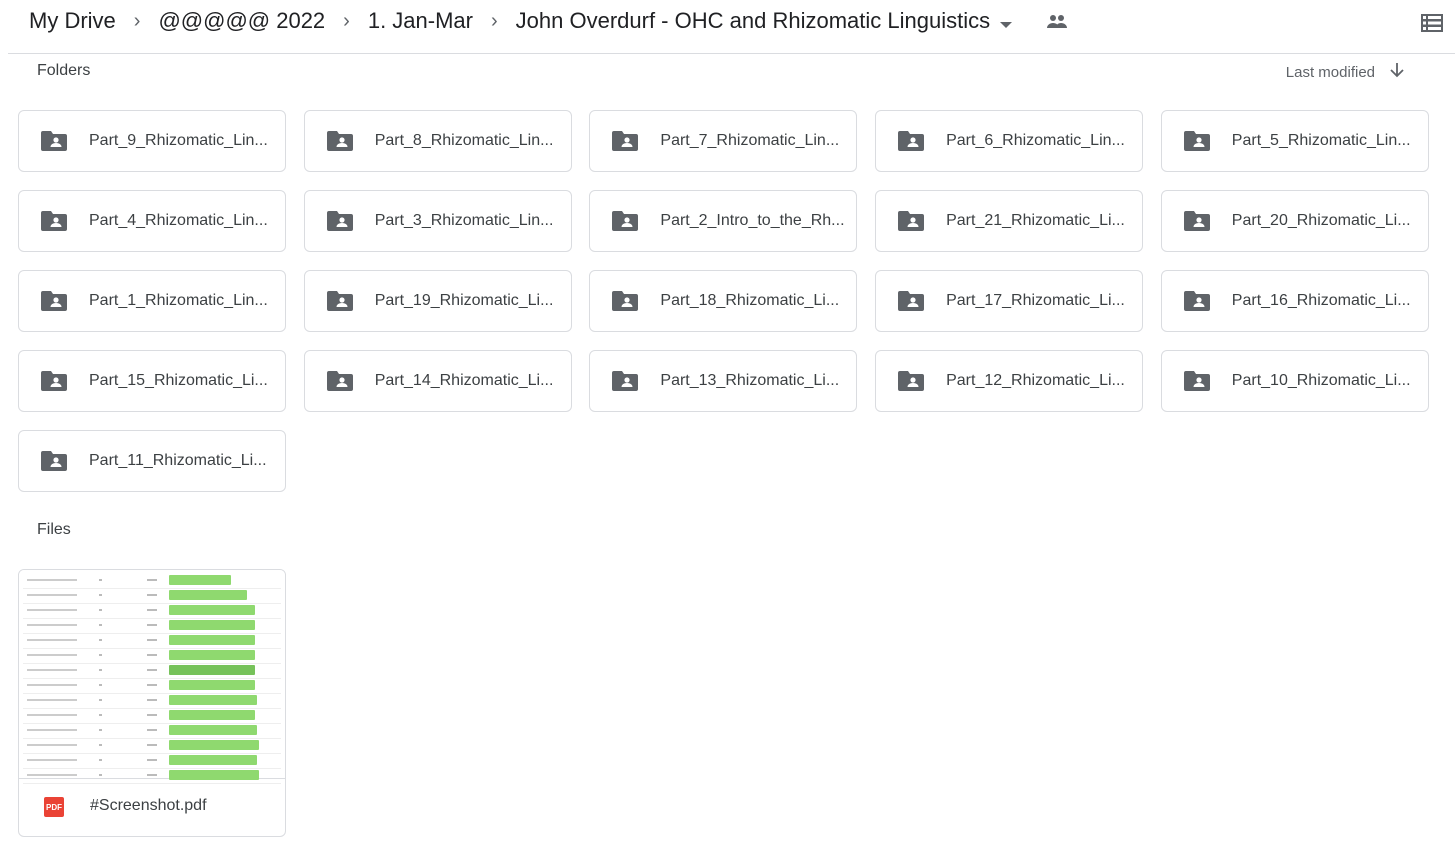 This screenshot has height=850, width=1455. I want to click on file-name: #Screenshot.pdf, so click(148, 805).